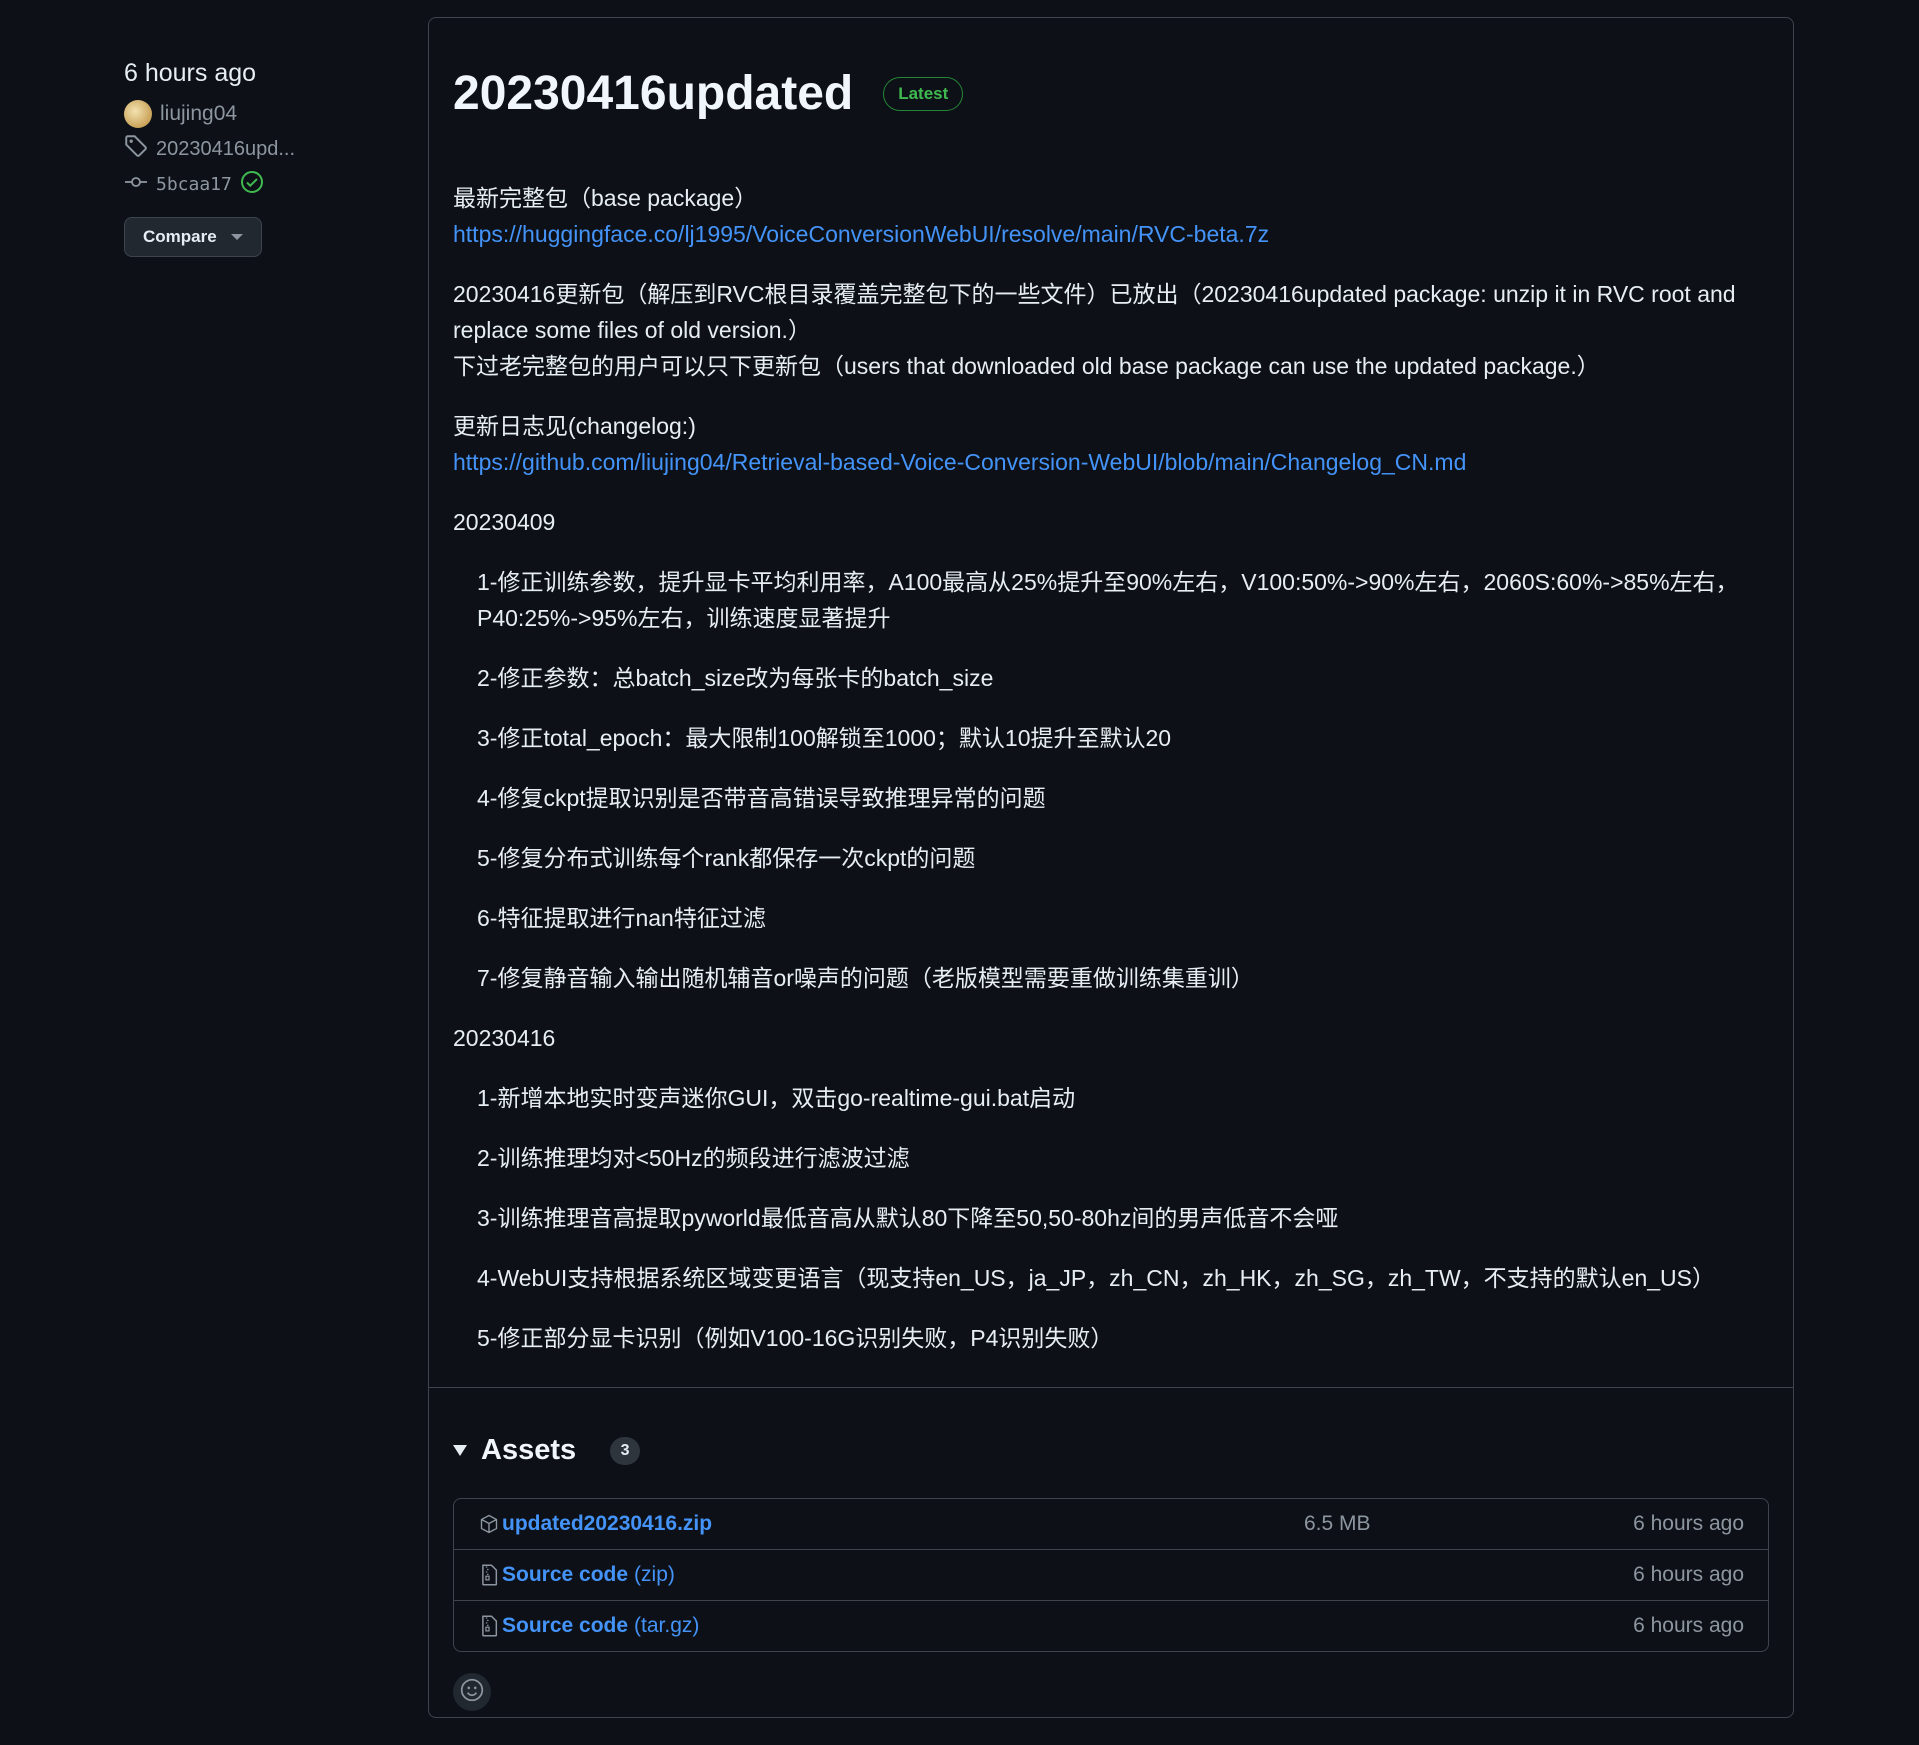  I want to click on asset-link-zip: updated20230416.zip, so click(607, 1524).